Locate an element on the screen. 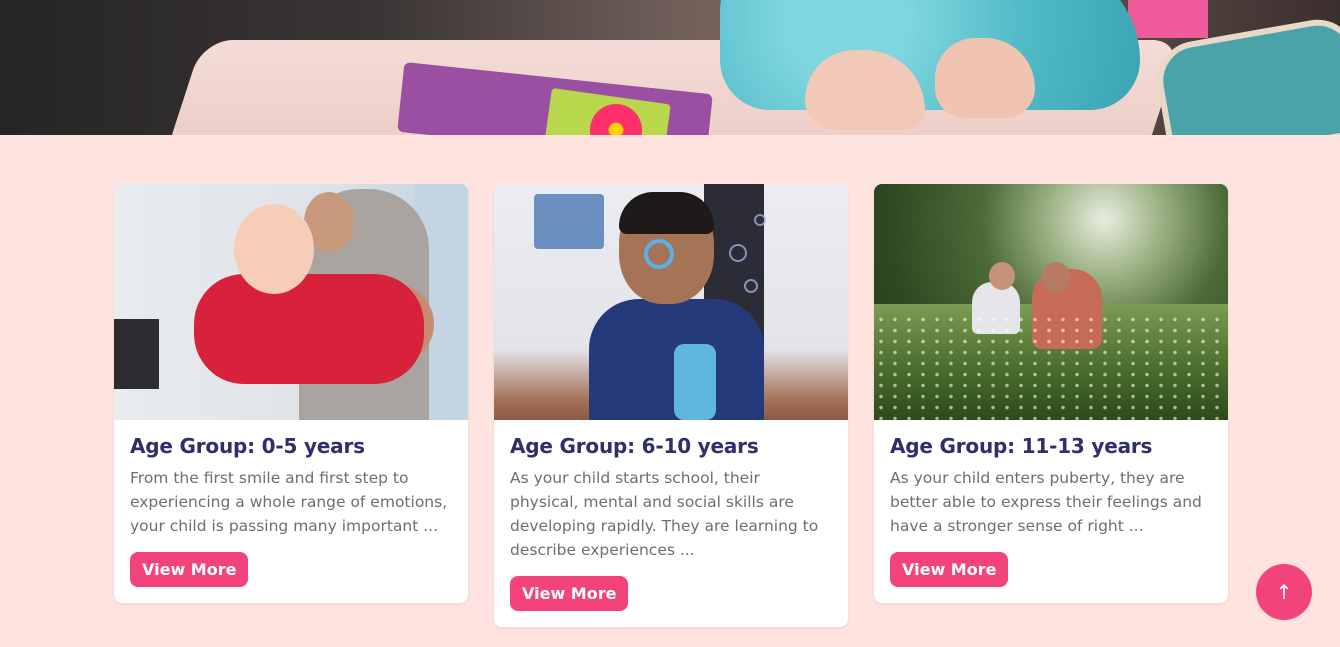  arrow-up-icon: ↑ is located at coordinates (1284, 592).